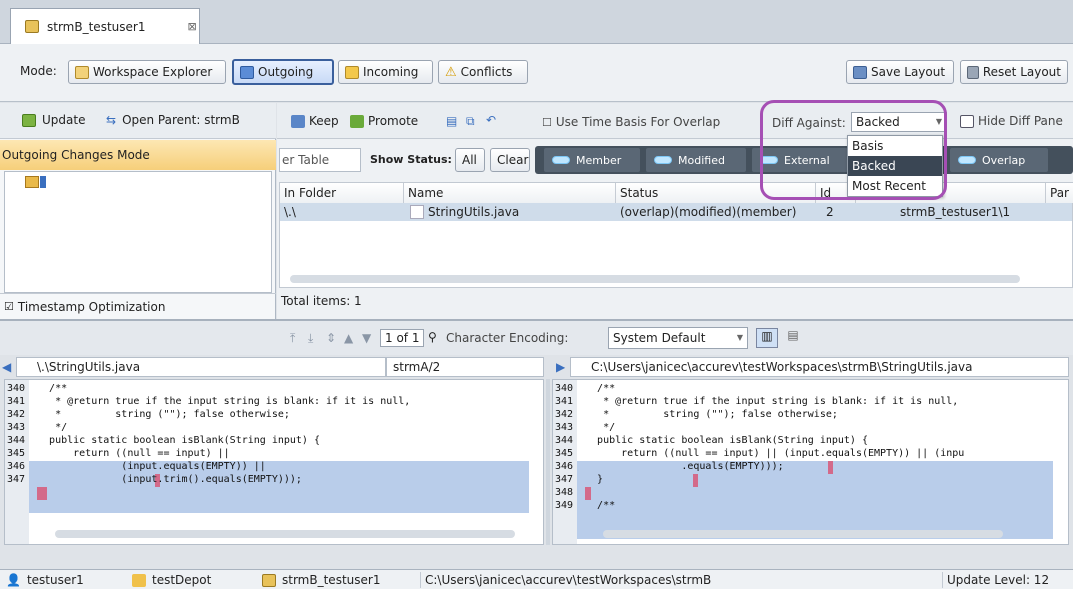 The height and width of the screenshot is (589, 1073). What do you see at coordinates (678, 338) in the screenshot?
I see `encoding-select: System Default ▼` at bounding box center [678, 338].